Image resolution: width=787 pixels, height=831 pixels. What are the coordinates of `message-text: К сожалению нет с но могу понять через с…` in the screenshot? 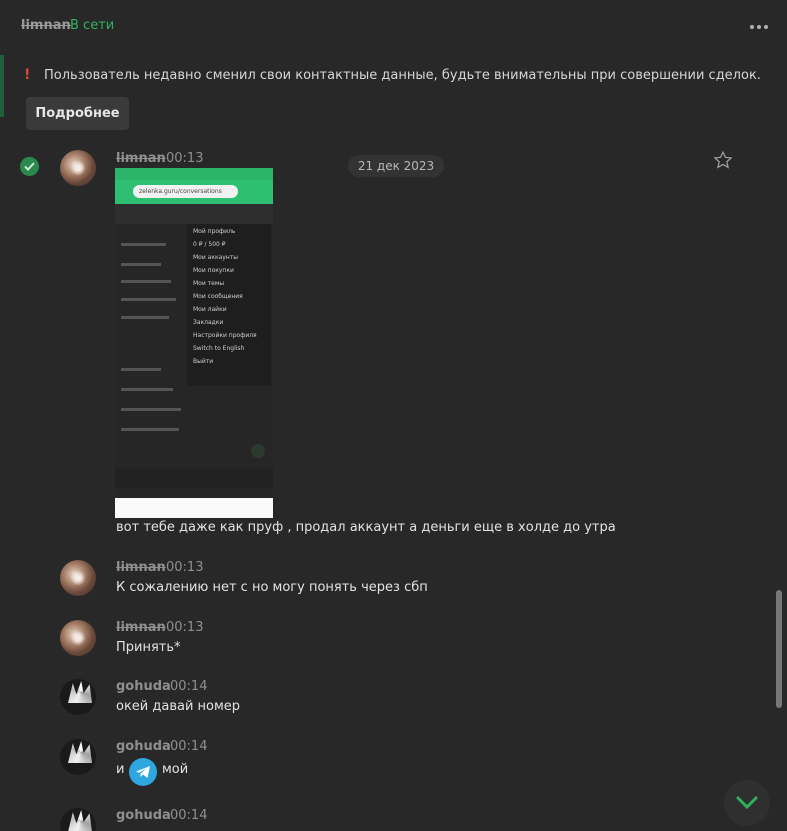 It's located at (272, 587).